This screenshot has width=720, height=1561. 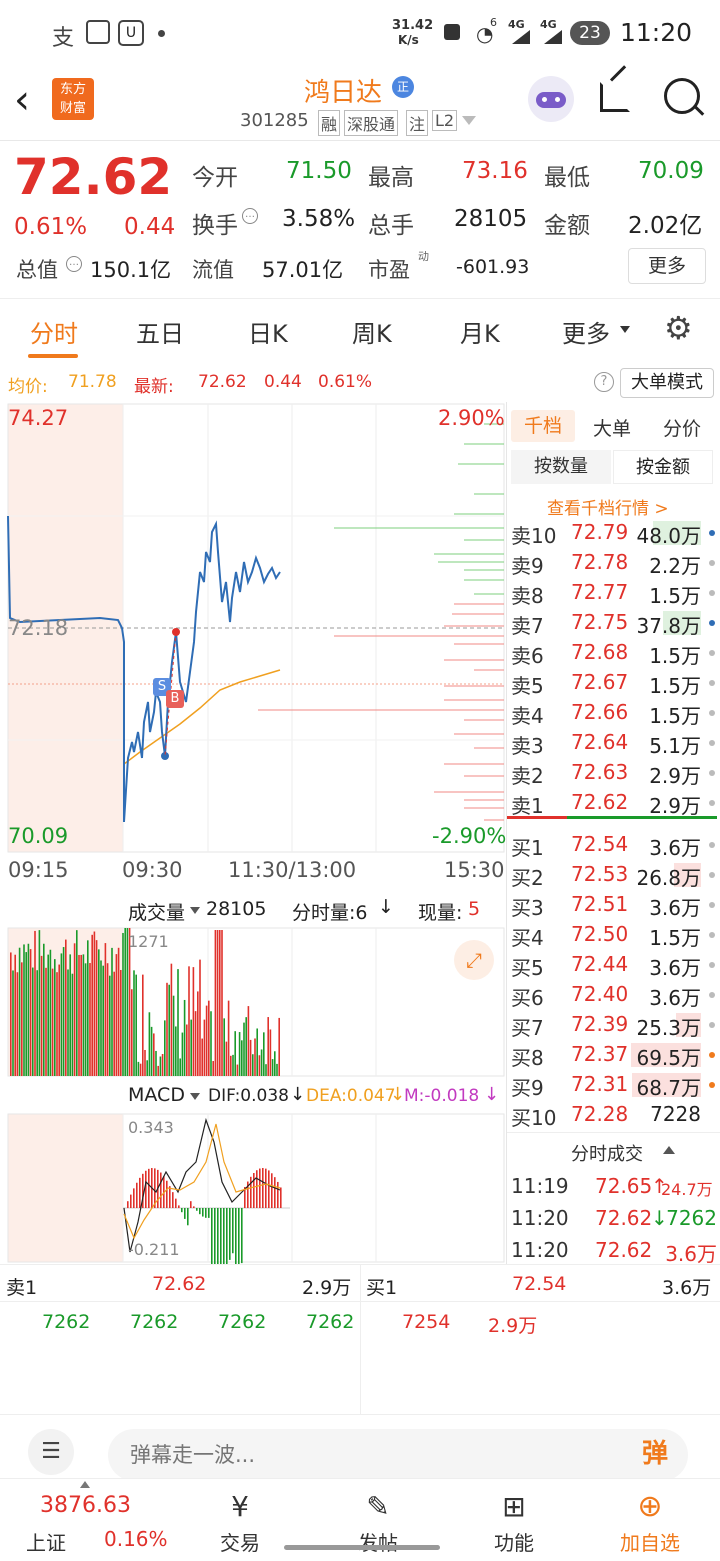 I want to click on time-volume: 分时量:6, so click(x=330, y=911).